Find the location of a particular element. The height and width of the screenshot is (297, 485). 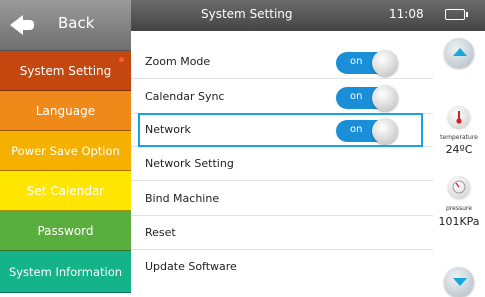

pressure-label: pressure is located at coordinates (459, 208).